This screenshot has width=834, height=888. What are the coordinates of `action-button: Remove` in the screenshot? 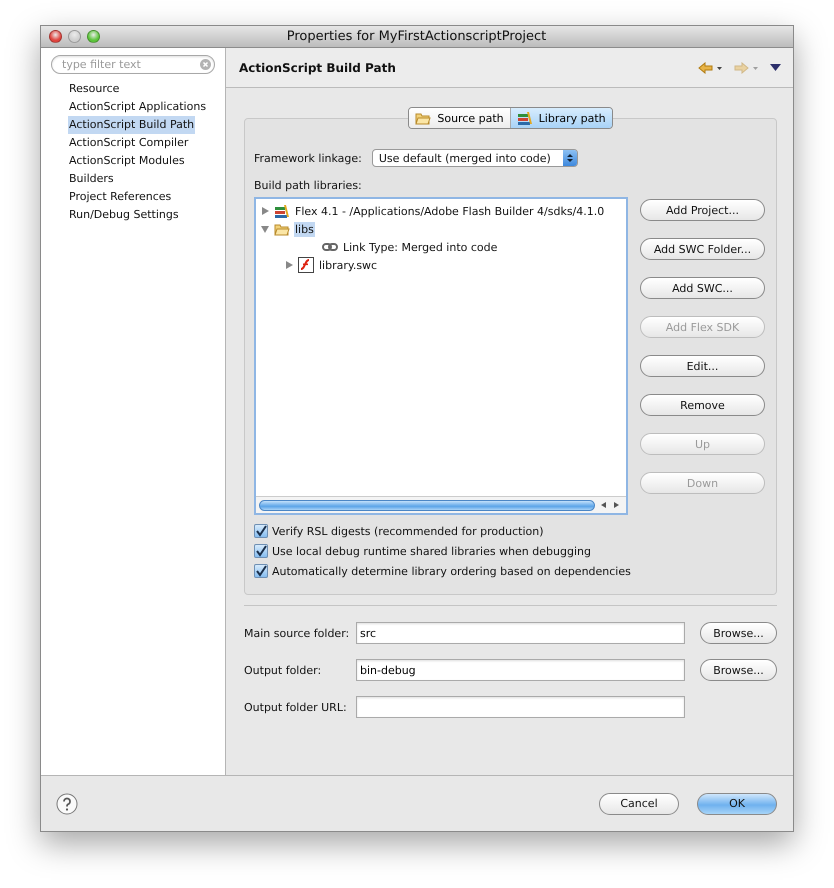 It's located at (702, 405).